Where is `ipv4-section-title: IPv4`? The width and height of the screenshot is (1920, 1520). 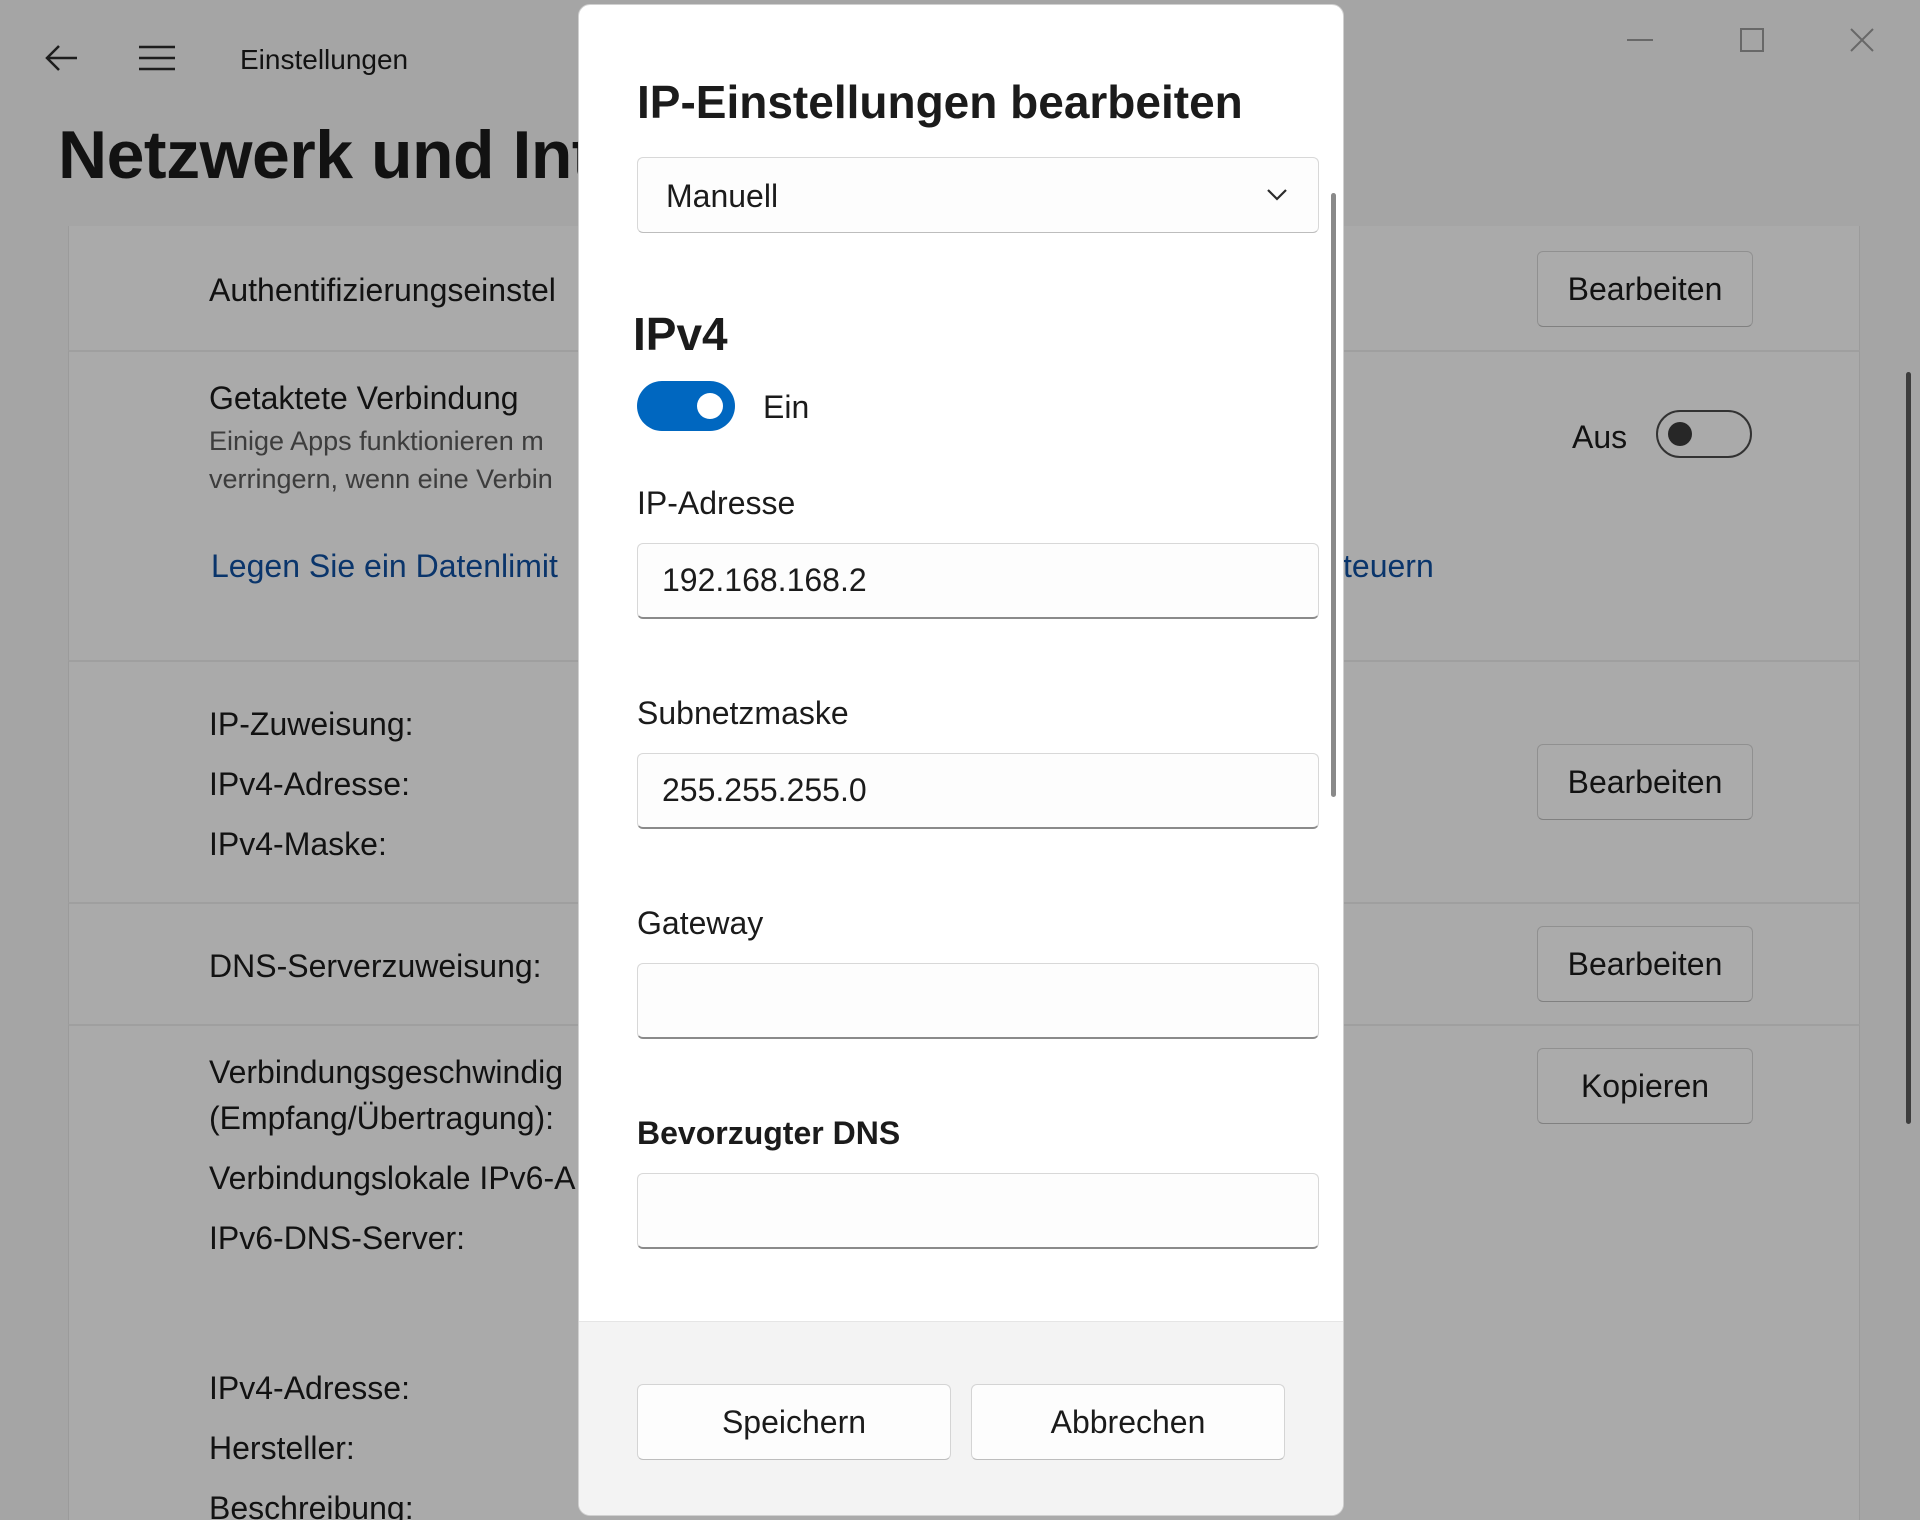
ipv4-section-title: IPv4 is located at coordinates (680, 334).